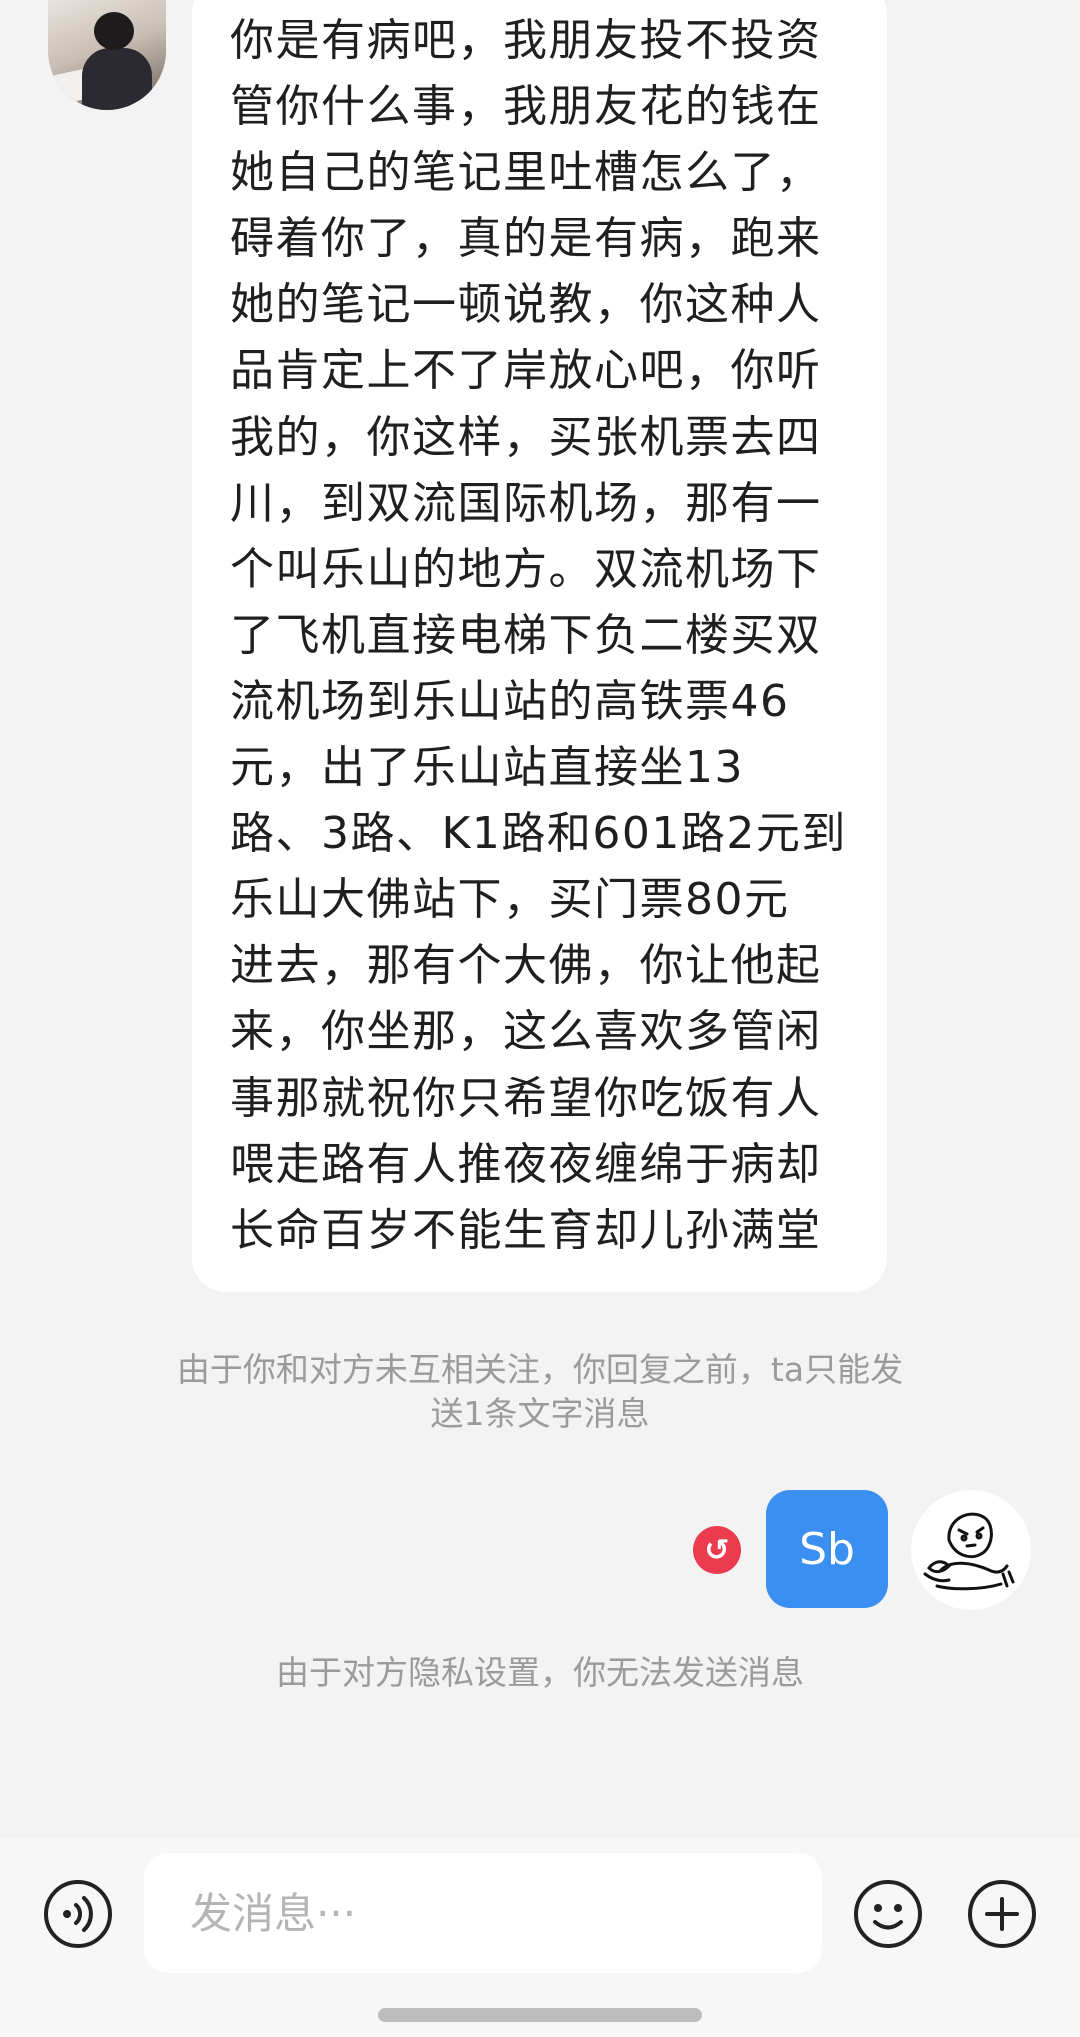  I want to click on emoji-button, so click(888, 1914).